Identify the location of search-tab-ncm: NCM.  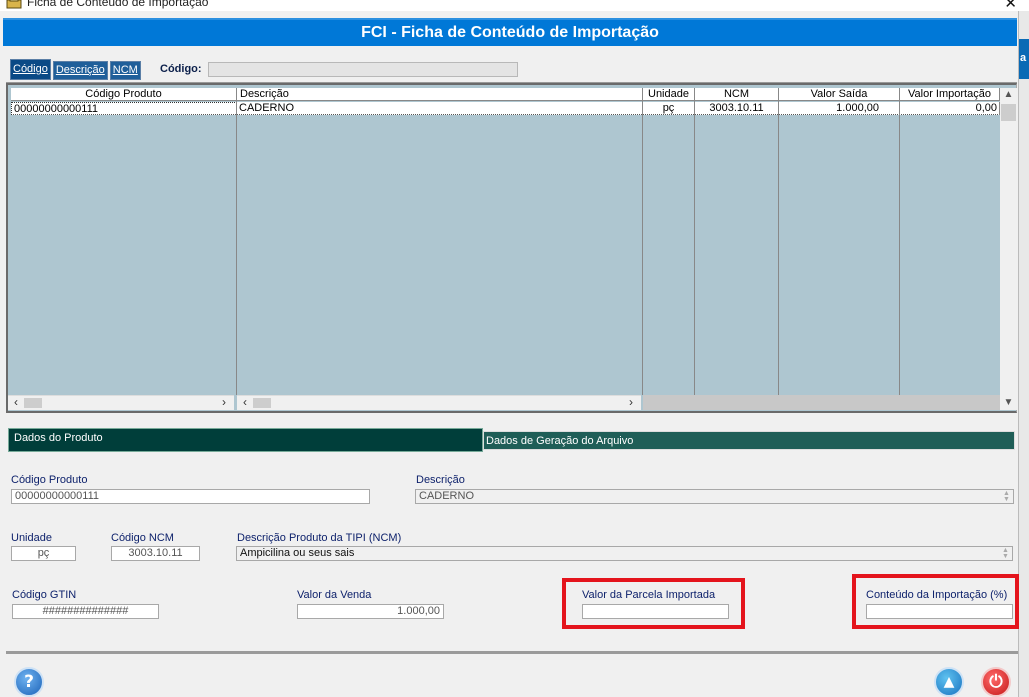
(125, 70).